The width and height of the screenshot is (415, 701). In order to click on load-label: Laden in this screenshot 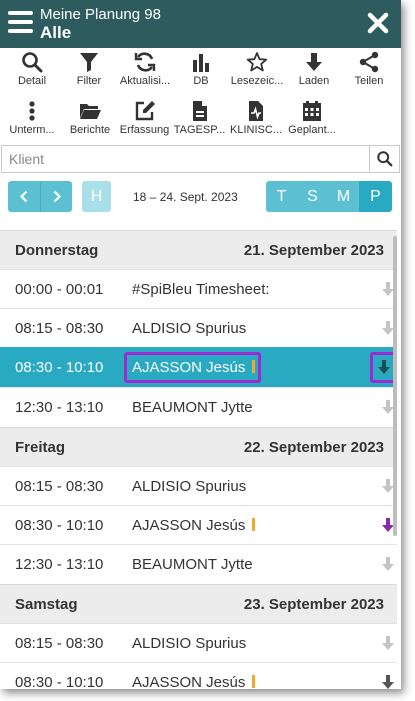, I will do `click(314, 81)`.